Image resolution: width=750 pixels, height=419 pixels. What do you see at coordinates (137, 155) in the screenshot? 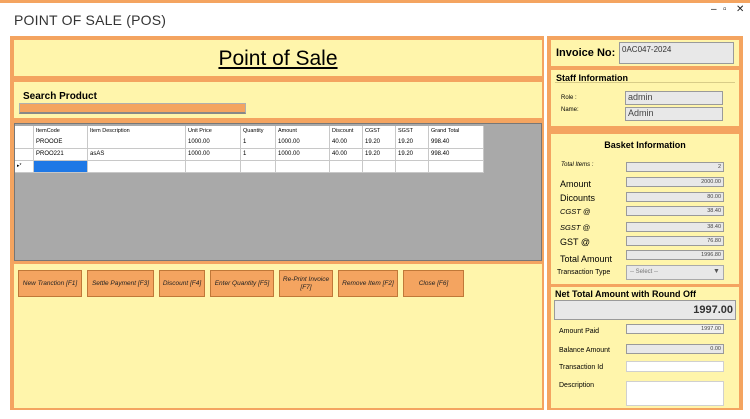
I see `table-cell: asAS` at bounding box center [137, 155].